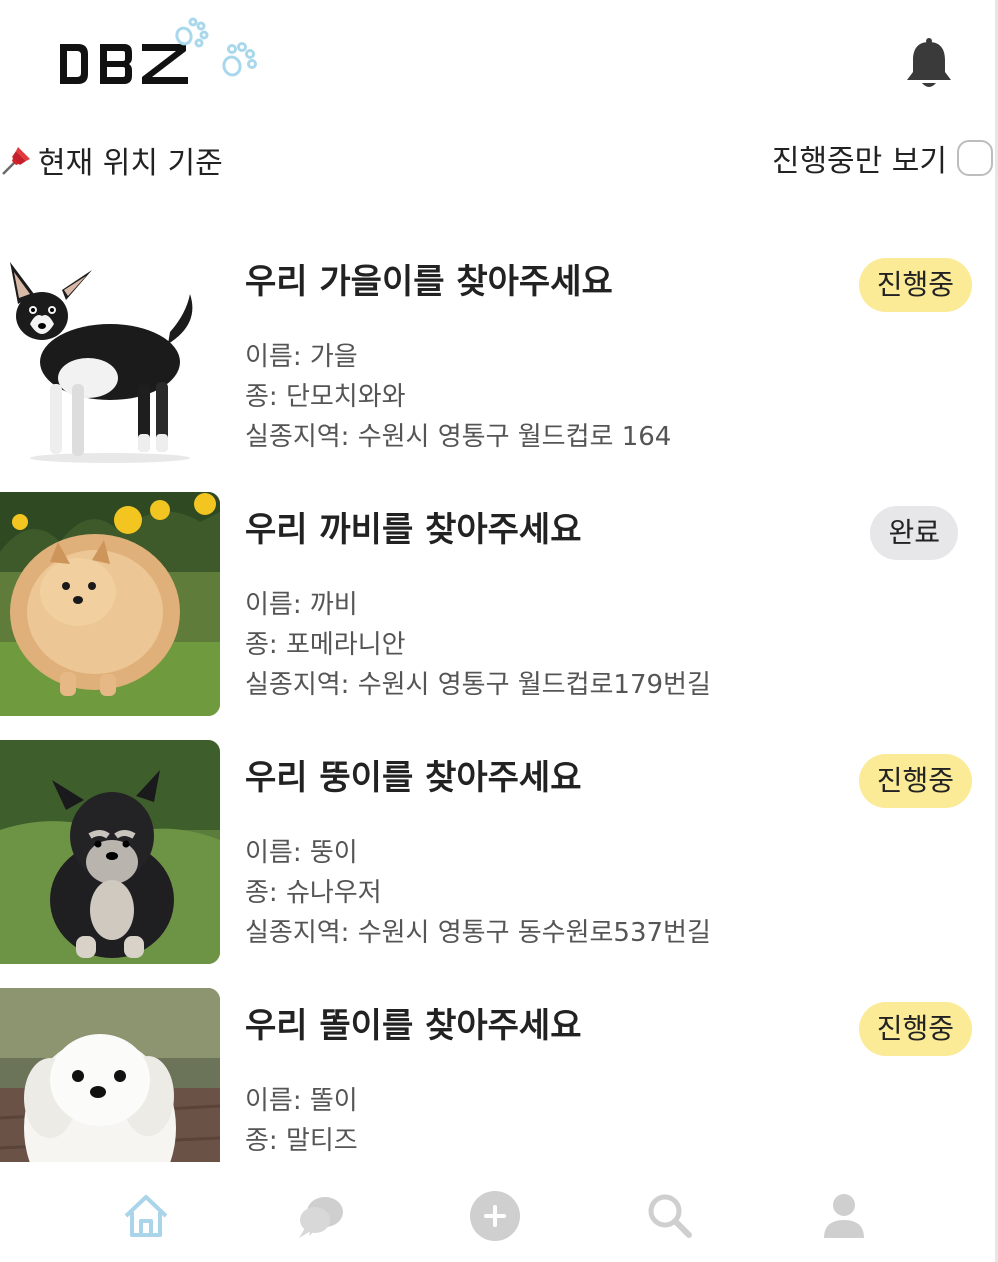  I want to click on pushpin-icon, so click(16, 161).